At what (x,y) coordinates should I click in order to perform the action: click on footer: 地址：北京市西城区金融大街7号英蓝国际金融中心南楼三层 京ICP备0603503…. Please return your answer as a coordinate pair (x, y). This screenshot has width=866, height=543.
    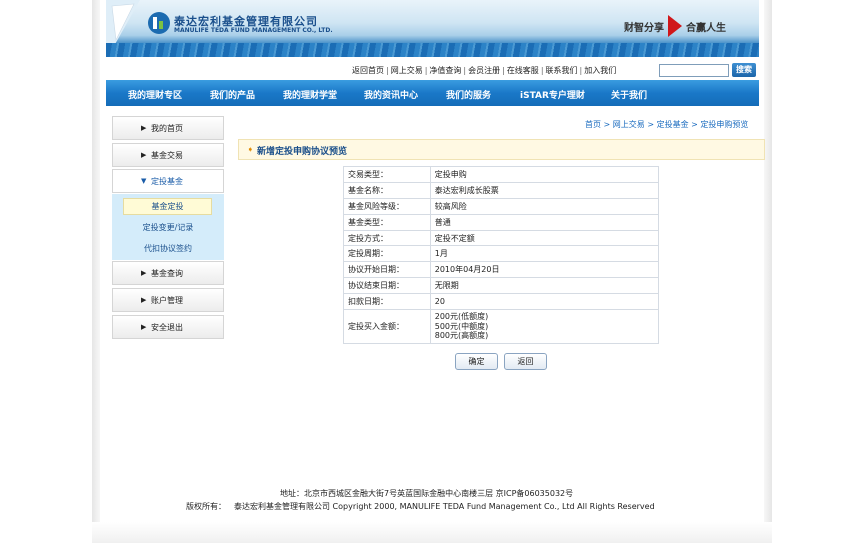
    Looking at the image, I should click on (432, 504).